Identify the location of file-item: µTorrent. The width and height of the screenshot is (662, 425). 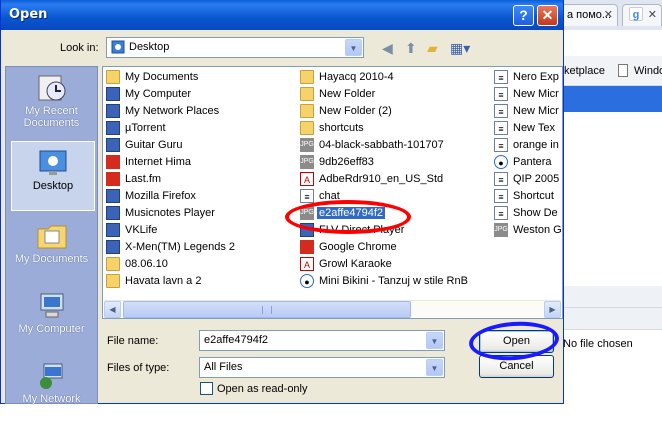
(200, 128).